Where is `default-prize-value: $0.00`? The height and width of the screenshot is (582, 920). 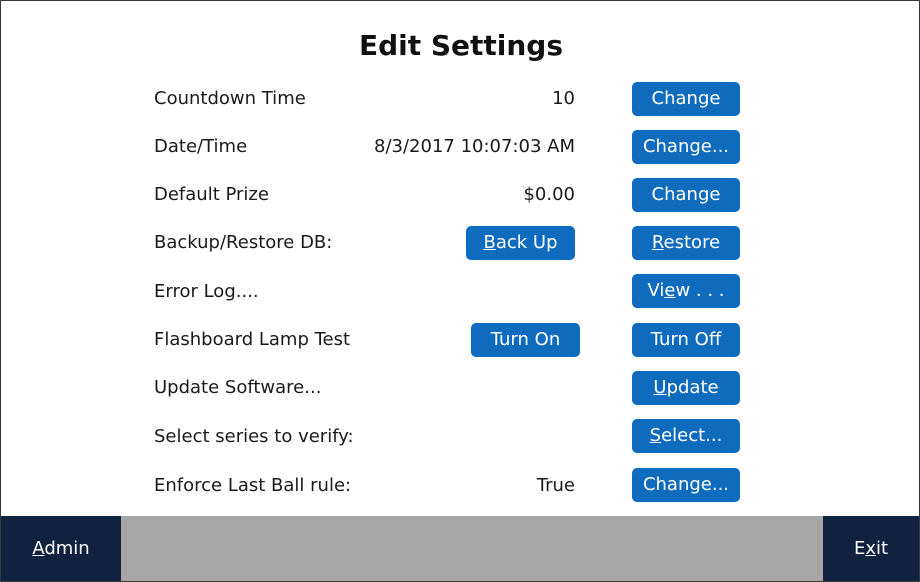 default-prize-value: $0.00 is located at coordinates (549, 194).